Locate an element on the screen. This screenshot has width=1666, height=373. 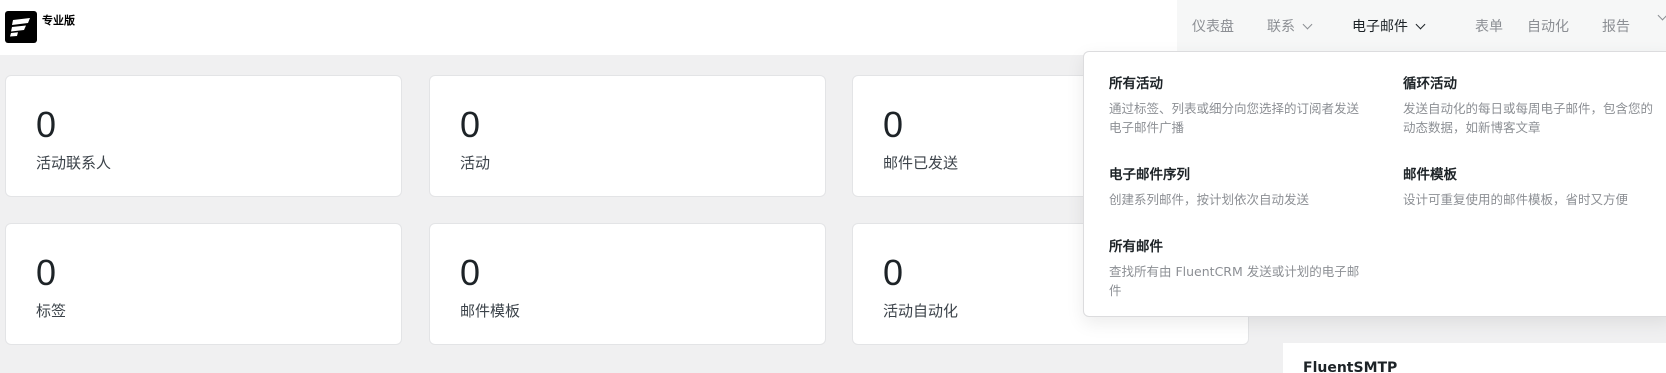
stat-label: 活动联系人 is located at coordinates (74, 163).